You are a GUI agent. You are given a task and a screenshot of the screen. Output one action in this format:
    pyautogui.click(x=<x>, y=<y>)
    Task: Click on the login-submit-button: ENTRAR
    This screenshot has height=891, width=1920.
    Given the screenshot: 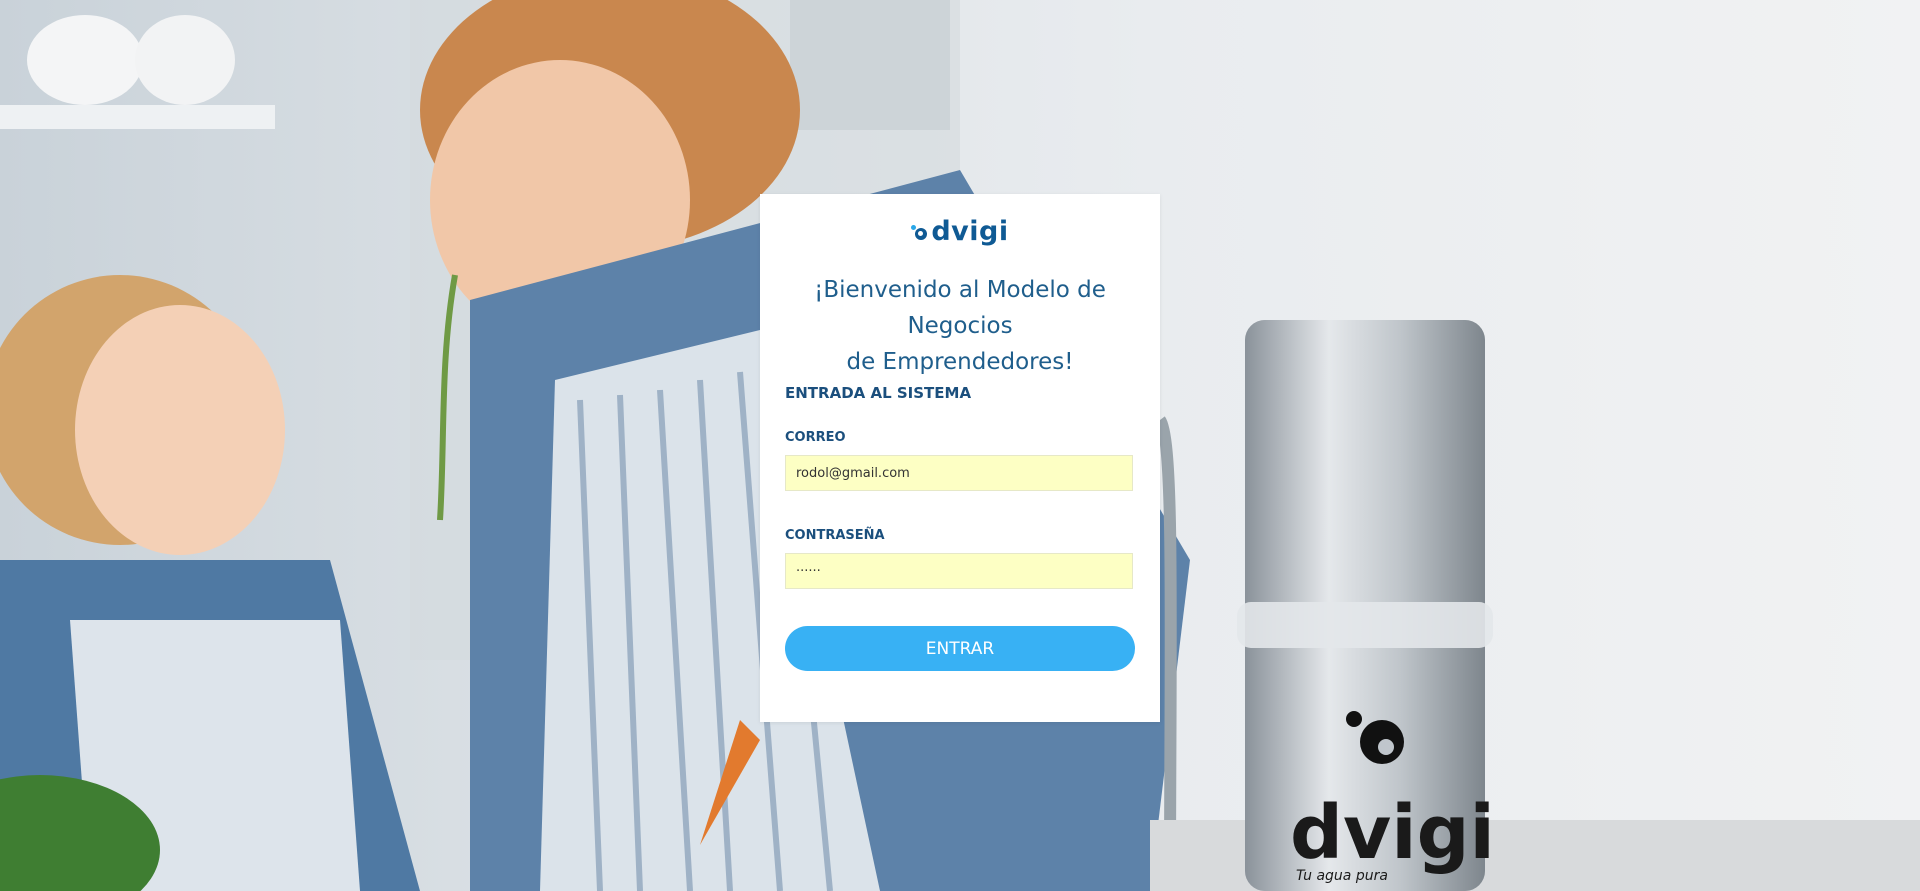 What is the action you would take?
    pyautogui.click(x=960, y=648)
    